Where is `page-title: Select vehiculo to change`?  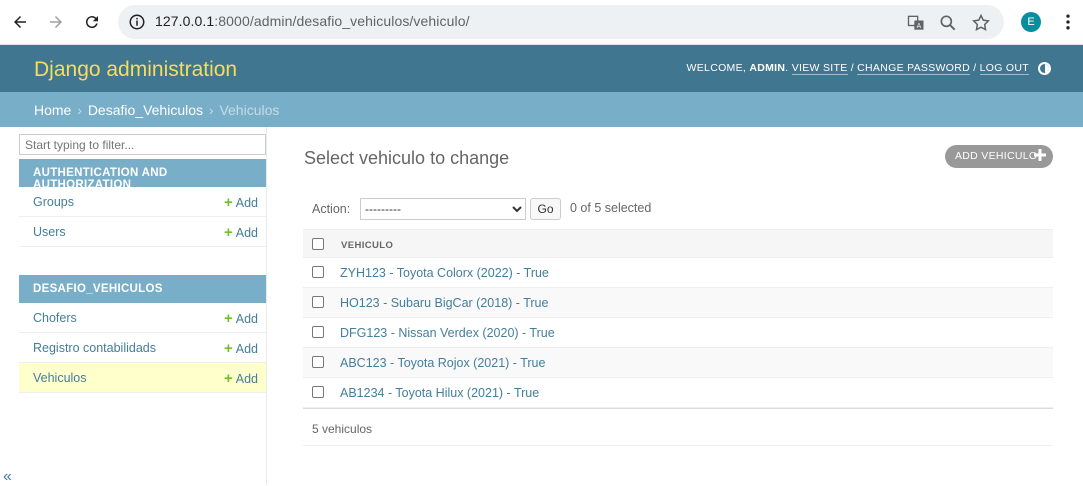
page-title: Select vehiculo to change is located at coordinates (407, 158).